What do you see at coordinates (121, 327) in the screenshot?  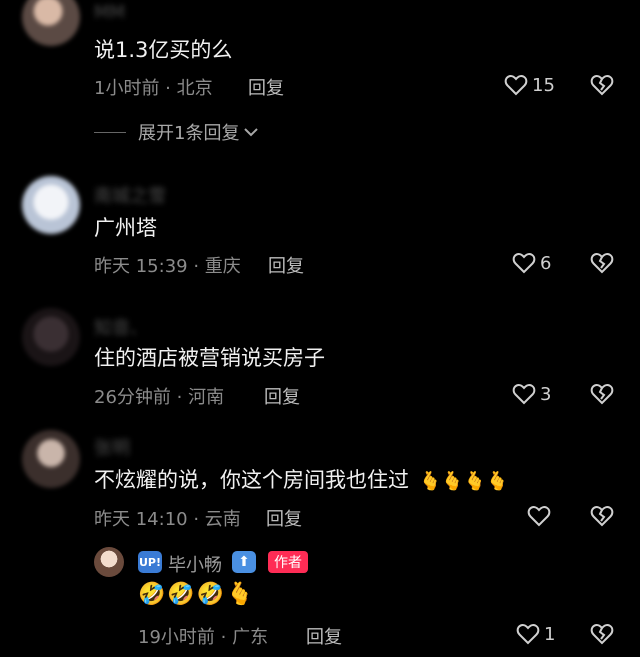 I see `comment-username: 知音、` at bounding box center [121, 327].